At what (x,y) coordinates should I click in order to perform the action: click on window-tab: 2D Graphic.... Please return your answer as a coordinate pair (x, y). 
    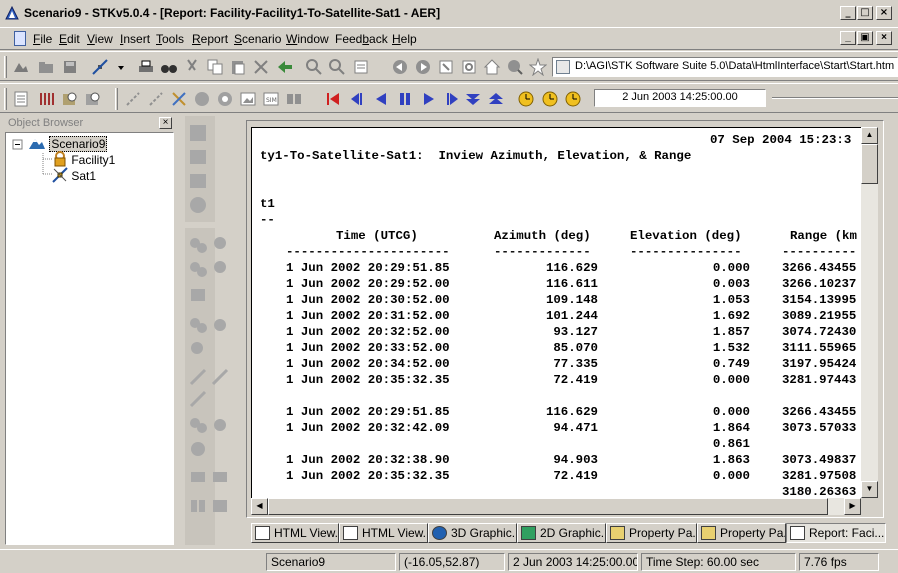
    Looking at the image, I should click on (561, 533).